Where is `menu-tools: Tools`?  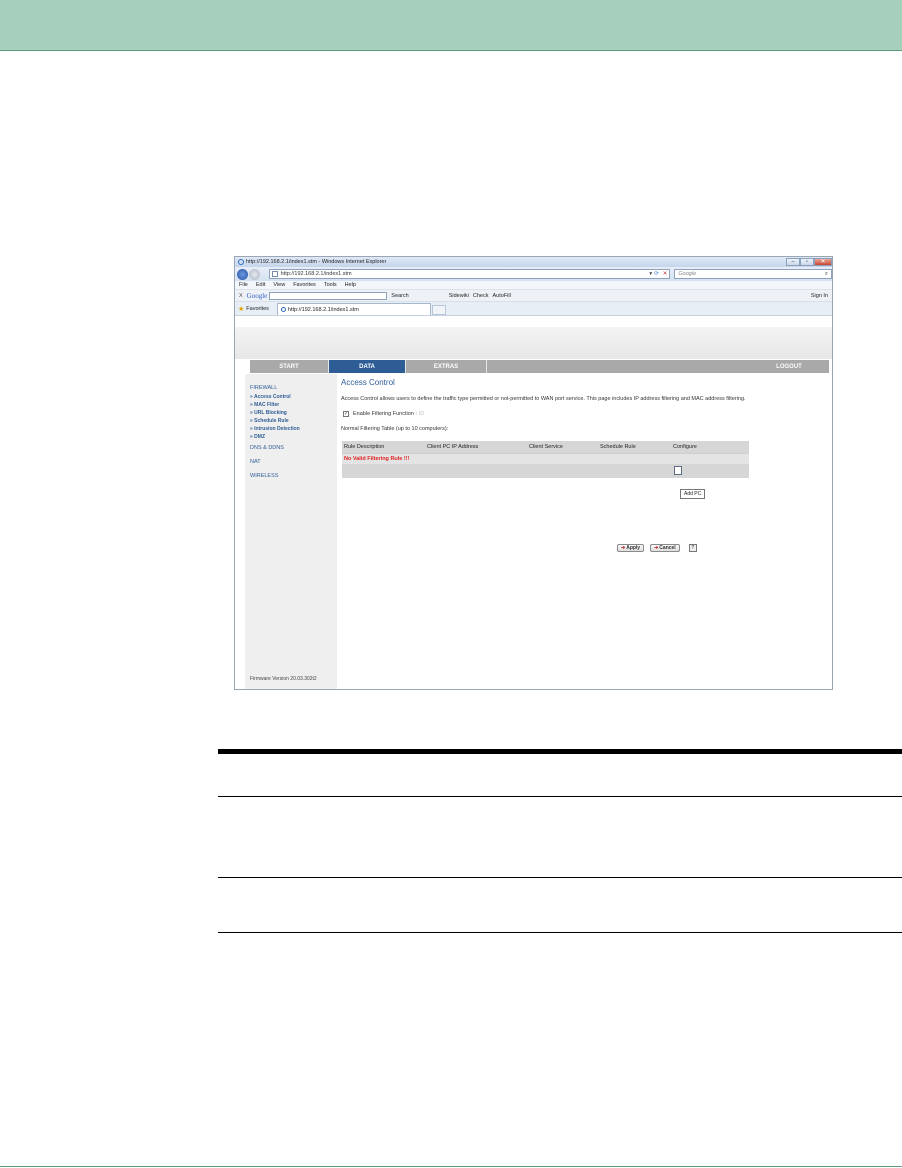
menu-tools: Tools is located at coordinates (330, 285).